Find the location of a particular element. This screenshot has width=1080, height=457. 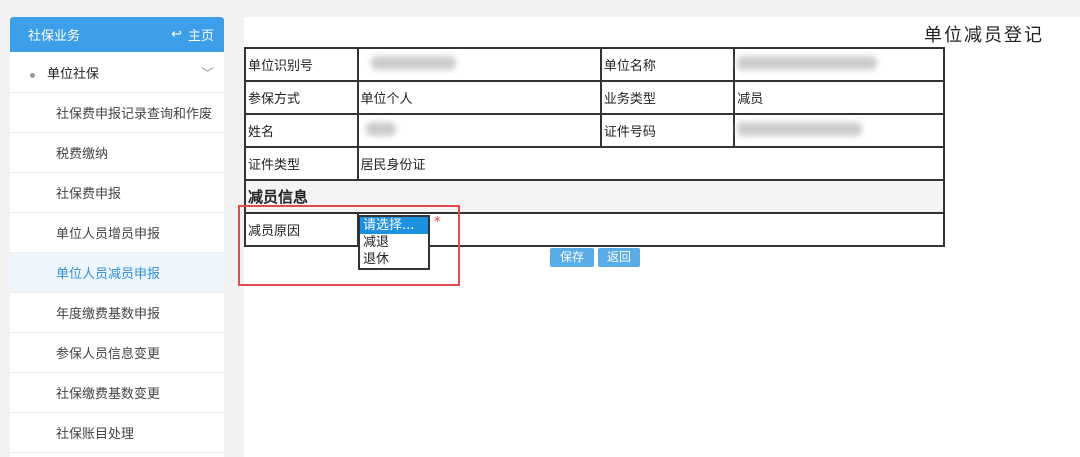

back-arrow-icon: ↩ is located at coordinates (176, 34).